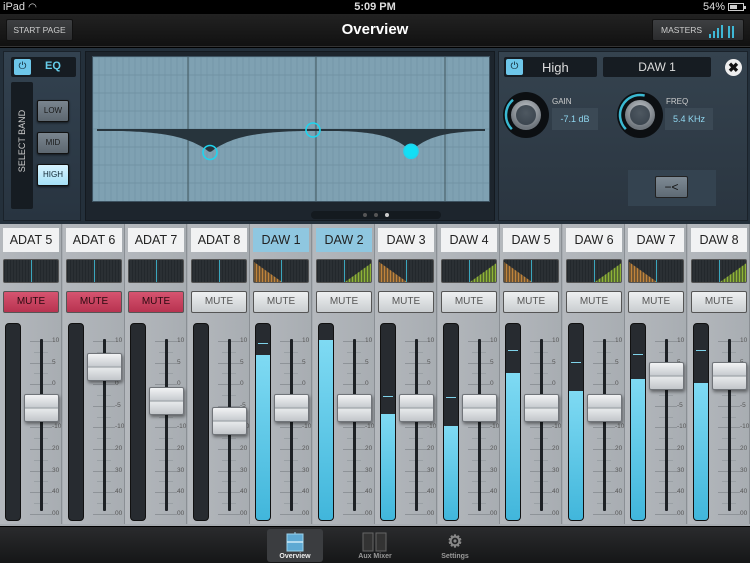  I want to click on fader-scale: 1050-5-1020304000, so click(356, 427).